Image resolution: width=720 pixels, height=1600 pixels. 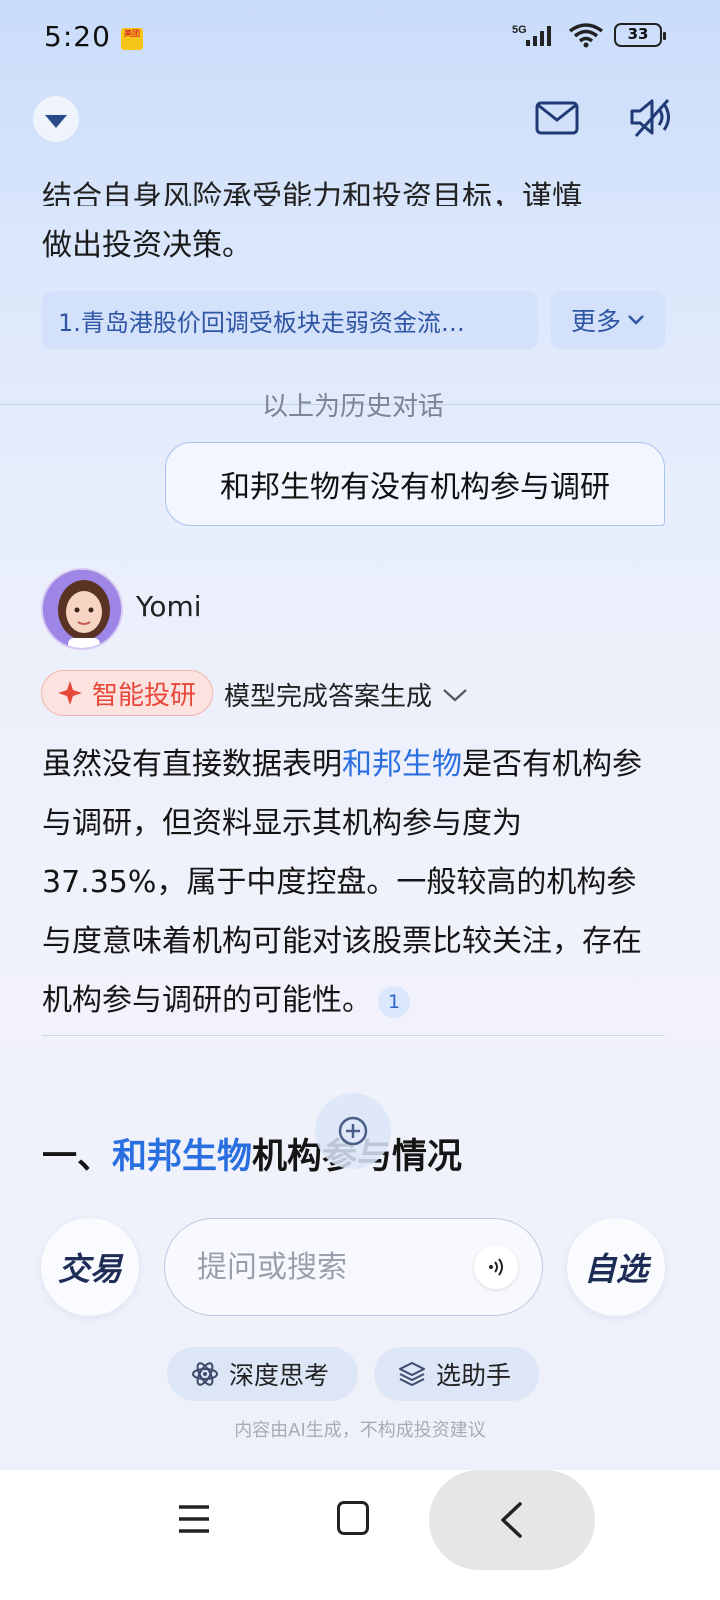 What do you see at coordinates (312, 193) in the screenshot?
I see `previous-answer-clipped-line: 结合自身风险承受能力和投资目标，谨慎` at bounding box center [312, 193].